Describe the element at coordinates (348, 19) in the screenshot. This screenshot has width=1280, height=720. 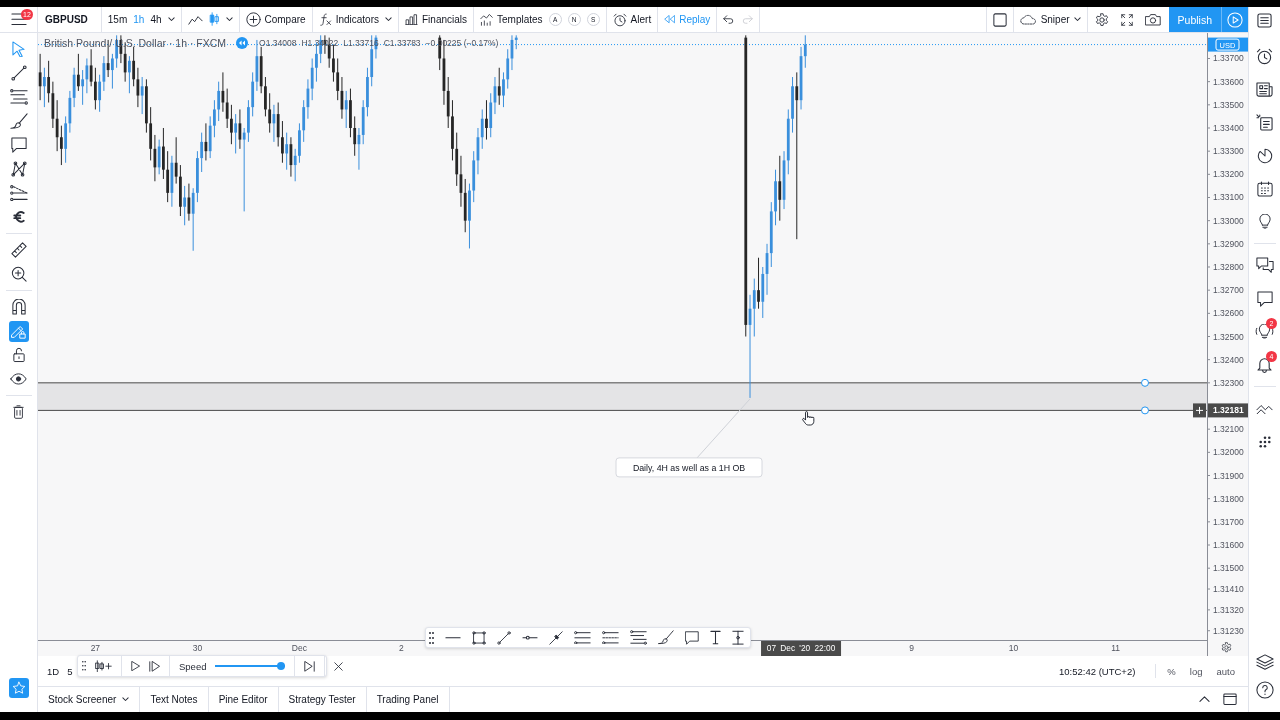
I see `indicators-button: Indicators` at that location.